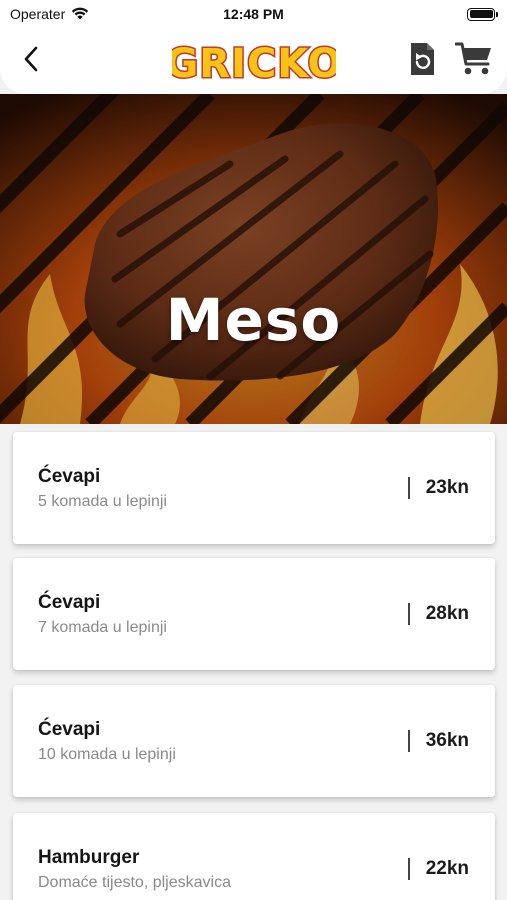  What do you see at coordinates (254, 64) in the screenshot?
I see `logo-text: GRICKO` at bounding box center [254, 64].